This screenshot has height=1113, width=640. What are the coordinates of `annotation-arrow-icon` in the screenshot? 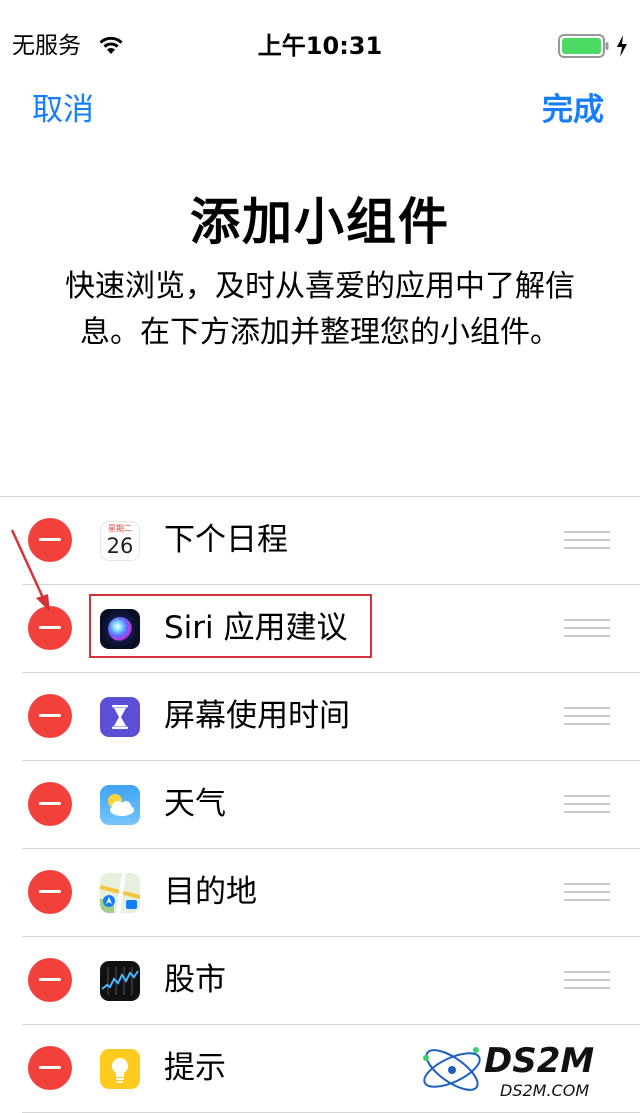 It's located at (30, 570).